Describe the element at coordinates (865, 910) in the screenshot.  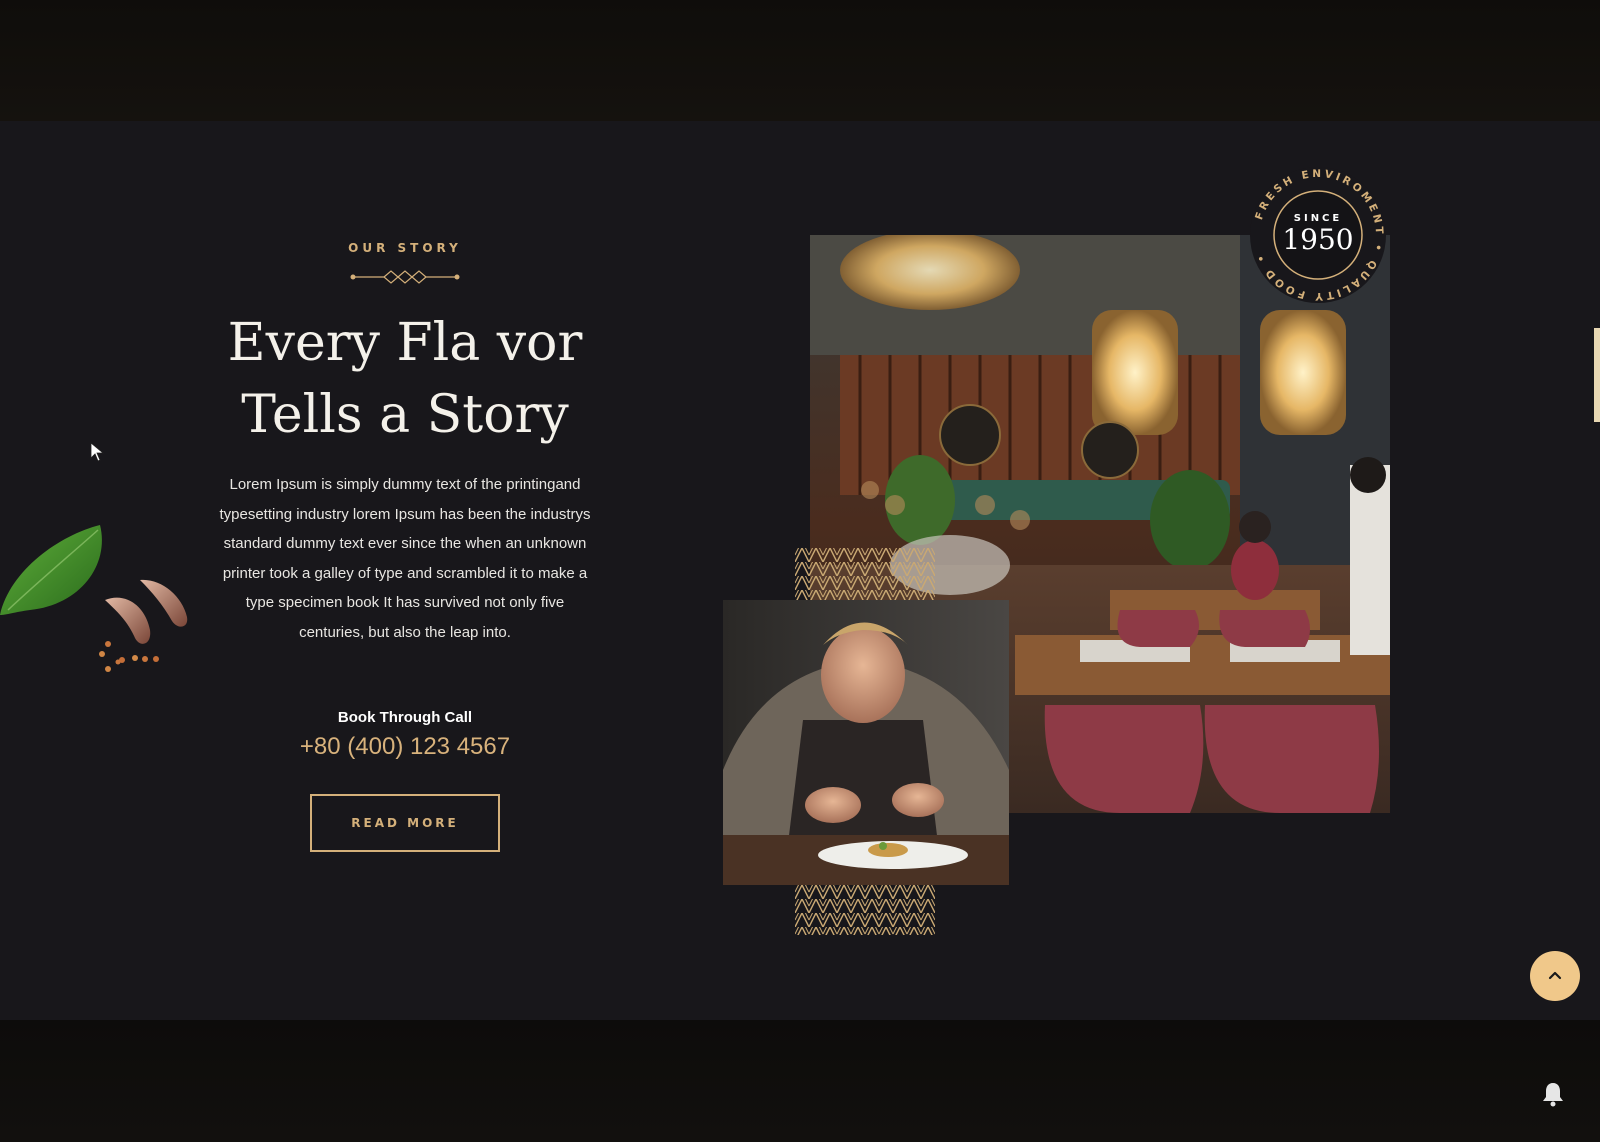
I see `geometric-pattern-bottom` at that location.